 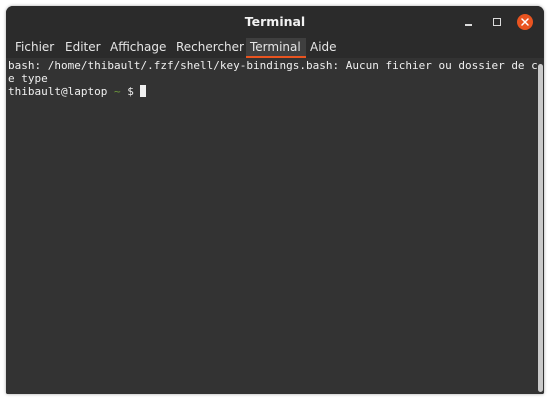 What do you see at coordinates (210, 47) in the screenshot?
I see `menu-rechercher: Rechercher` at bounding box center [210, 47].